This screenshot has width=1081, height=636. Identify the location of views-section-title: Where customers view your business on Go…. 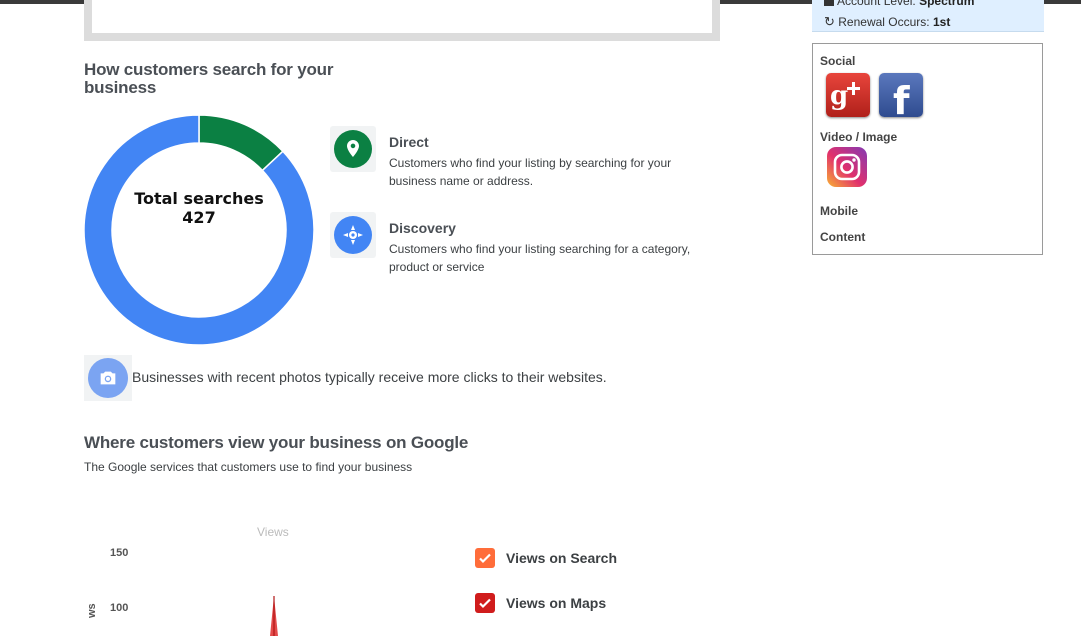
(276, 442).